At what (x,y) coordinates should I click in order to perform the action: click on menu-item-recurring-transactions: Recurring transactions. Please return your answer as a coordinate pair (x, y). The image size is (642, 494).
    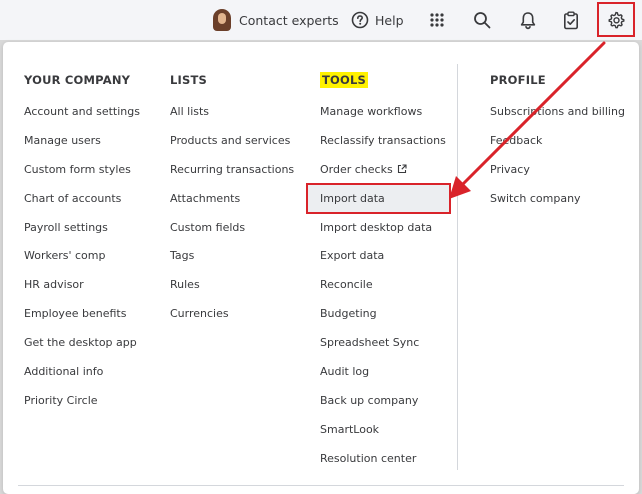
    Looking at the image, I should click on (232, 174).